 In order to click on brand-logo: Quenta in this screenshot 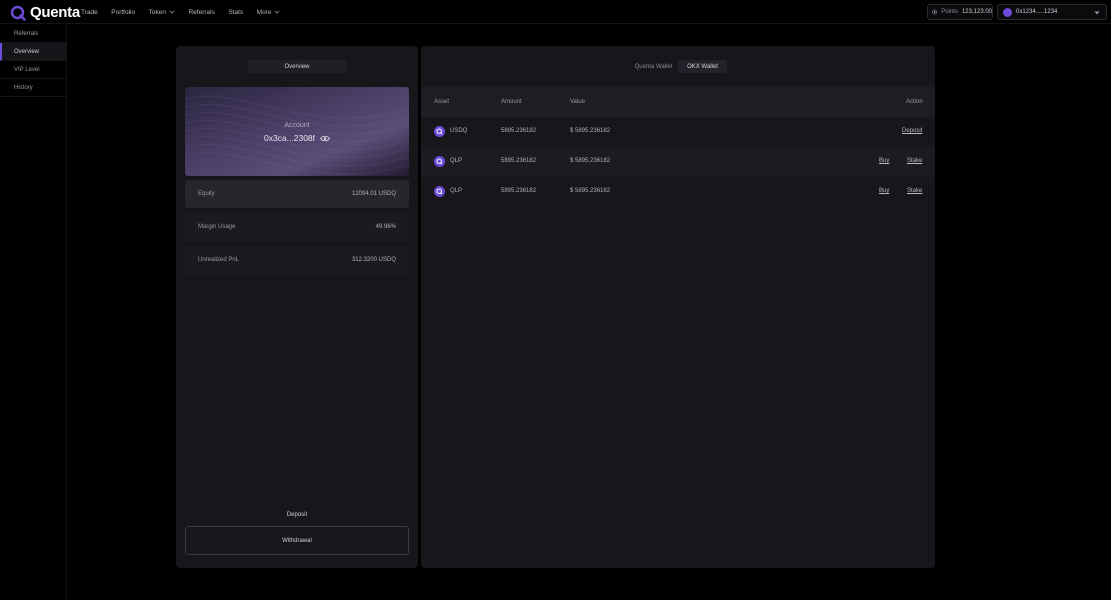, I will do `click(45, 12)`.